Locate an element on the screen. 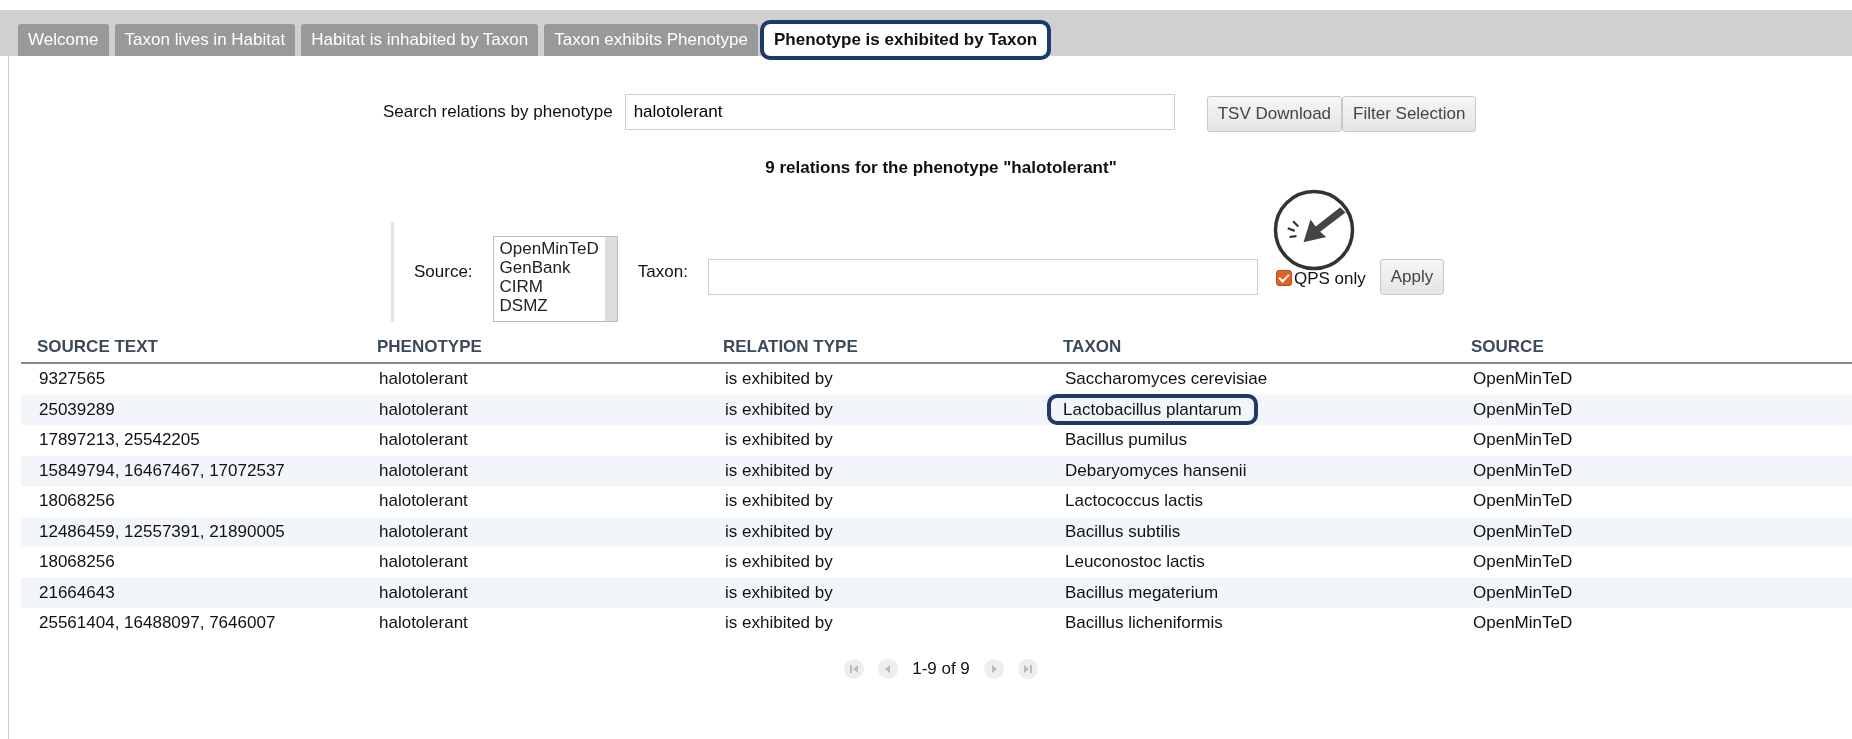 This screenshot has height=739, width=1852. taxon-cell: Bacillus subtilis is located at coordinates (1123, 531).